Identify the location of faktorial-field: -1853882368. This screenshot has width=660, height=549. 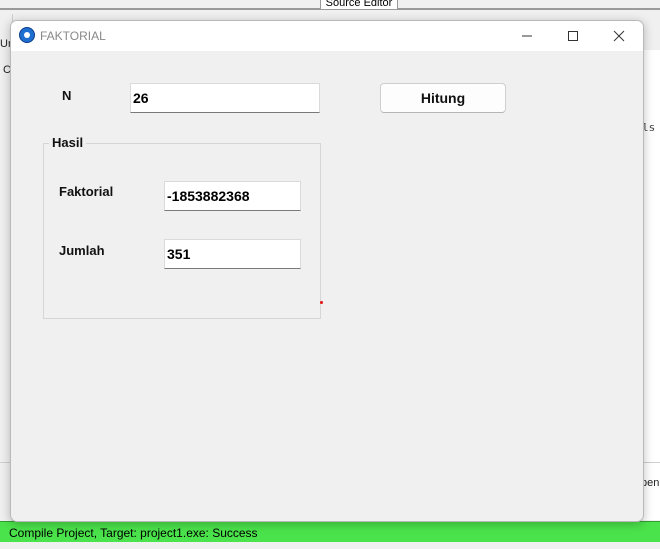
(232, 196).